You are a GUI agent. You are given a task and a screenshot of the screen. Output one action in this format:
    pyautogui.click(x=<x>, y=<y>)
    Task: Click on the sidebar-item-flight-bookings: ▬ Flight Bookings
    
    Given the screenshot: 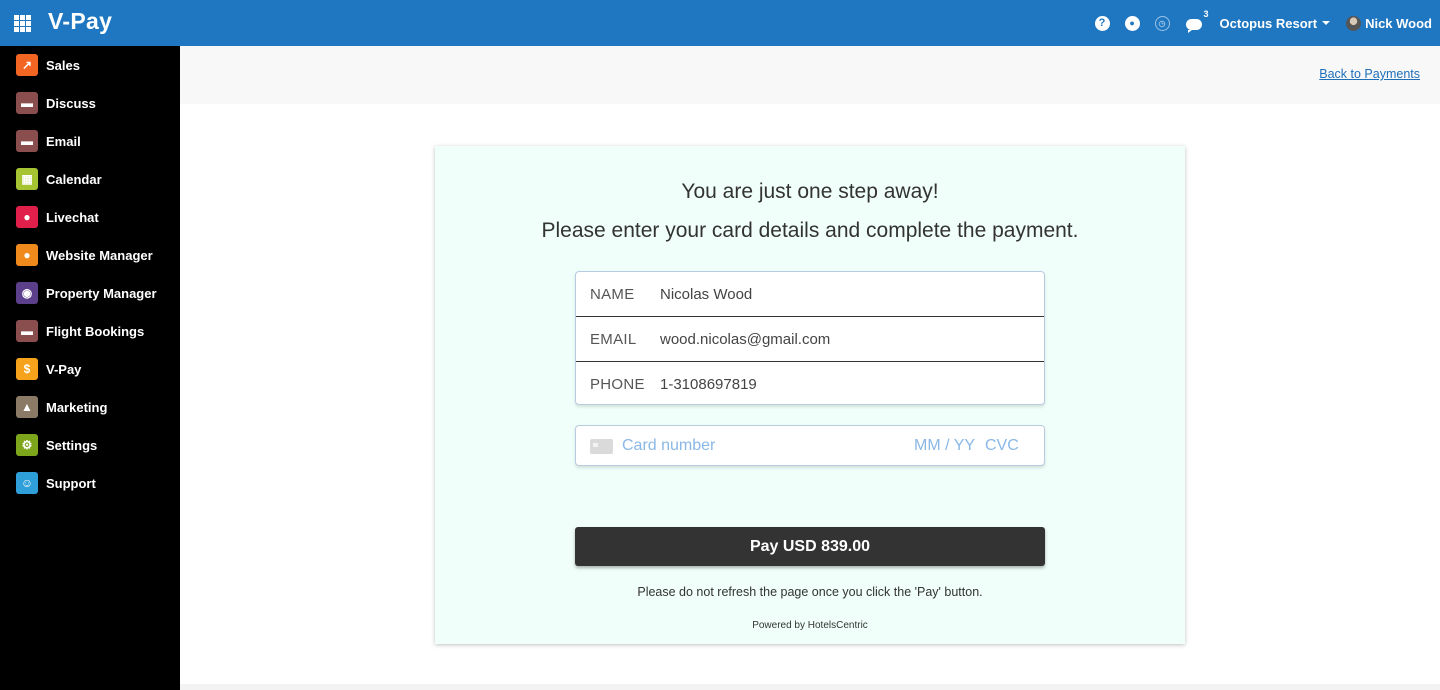 What is the action you would take?
    pyautogui.click(x=90, y=331)
    